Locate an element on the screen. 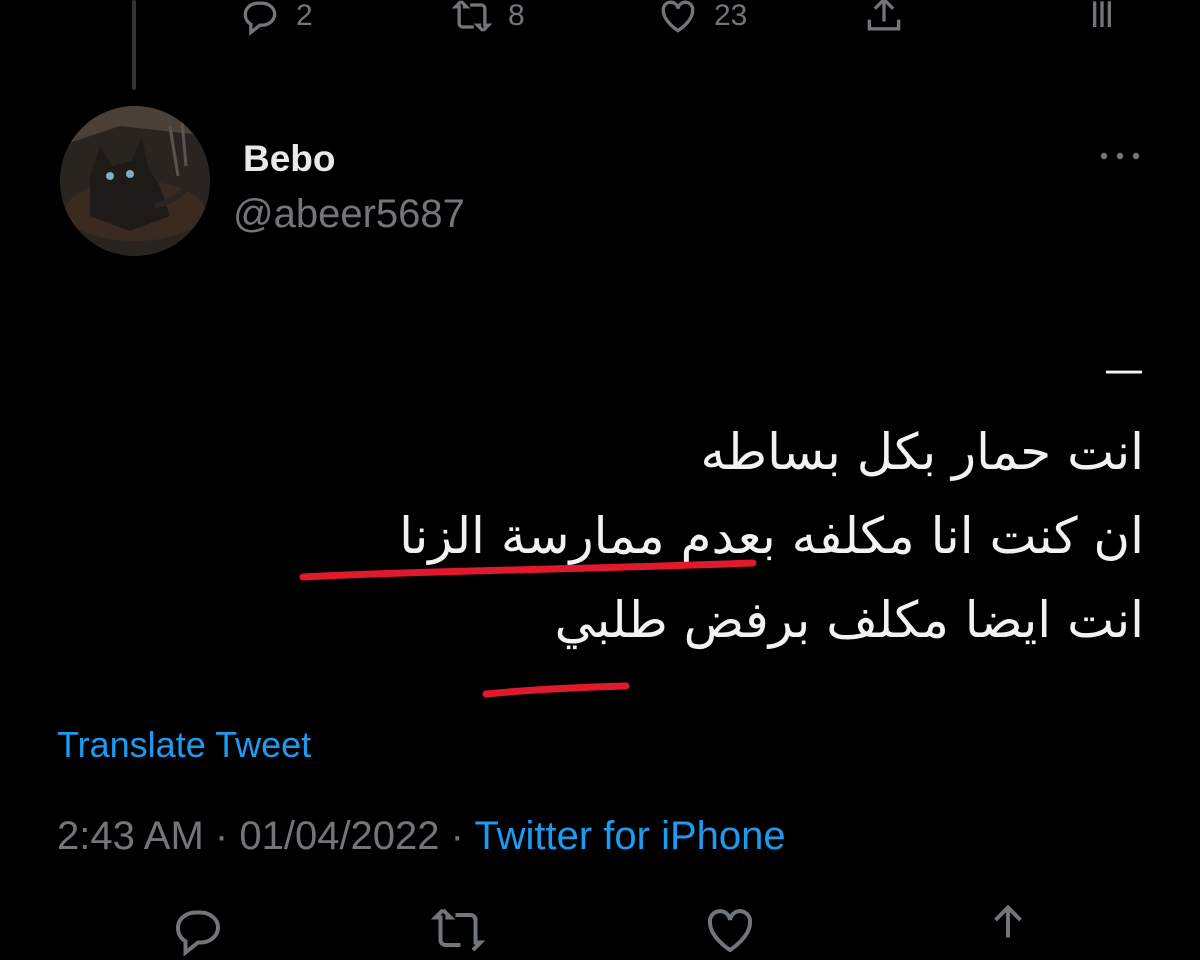  more-icon is located at coordinates (1120, 156).